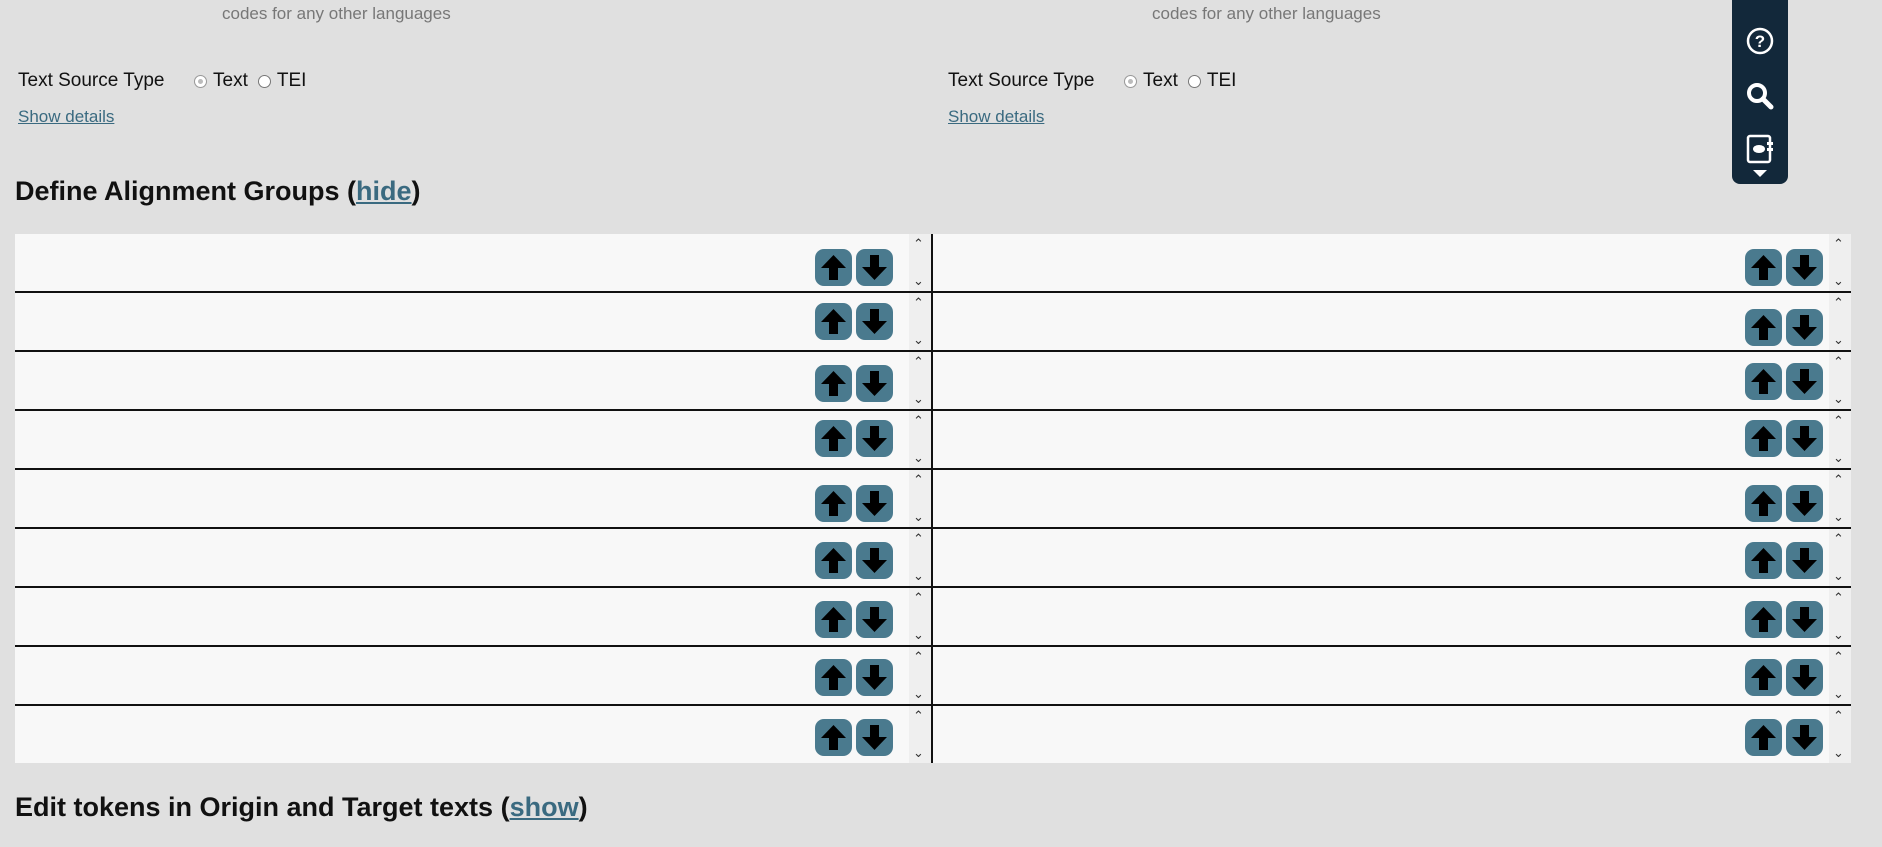 This screenshot has width=1882, height=847. I want to click on search-icon, so click(1760, 96).